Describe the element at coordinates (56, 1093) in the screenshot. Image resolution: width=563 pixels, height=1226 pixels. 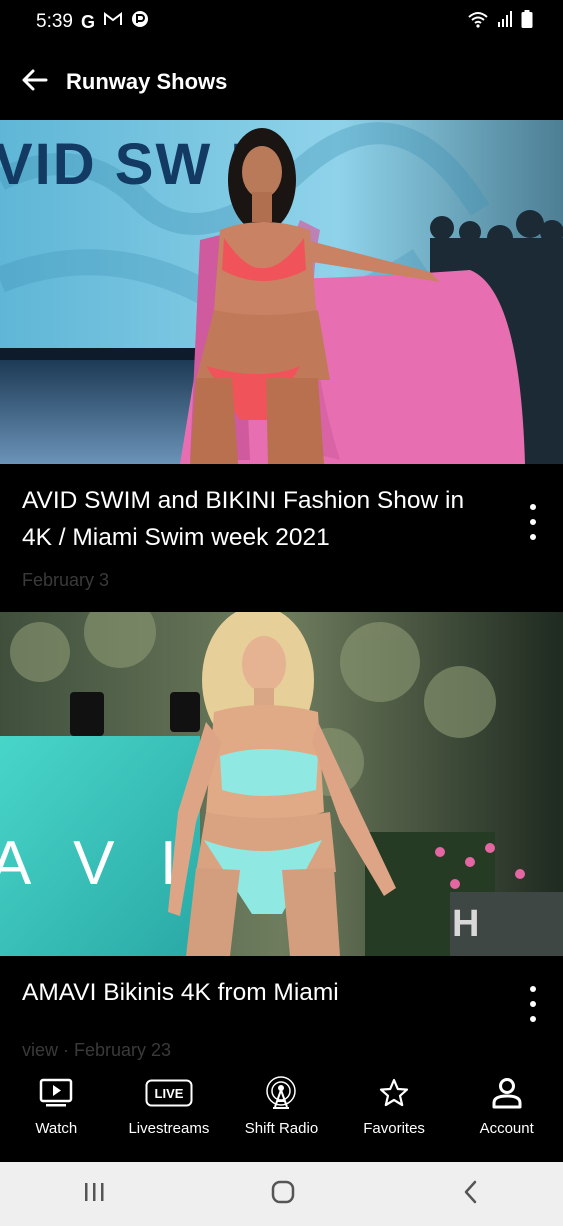
I see `tv-play-icon` at that location.